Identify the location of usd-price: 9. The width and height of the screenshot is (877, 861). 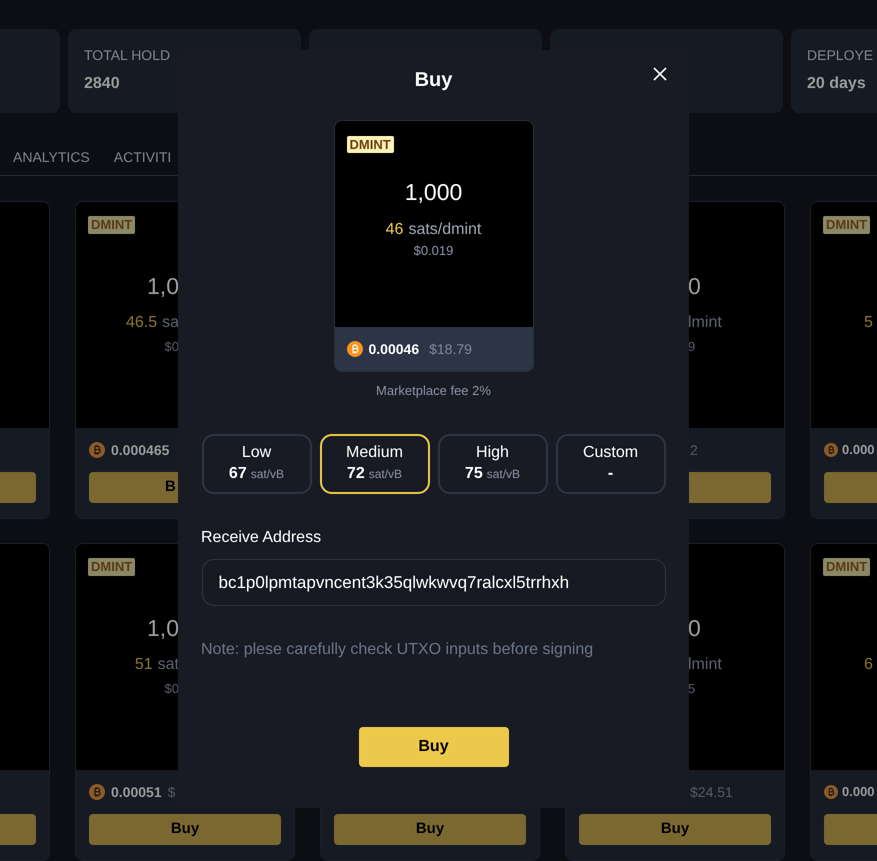
(692, 346).